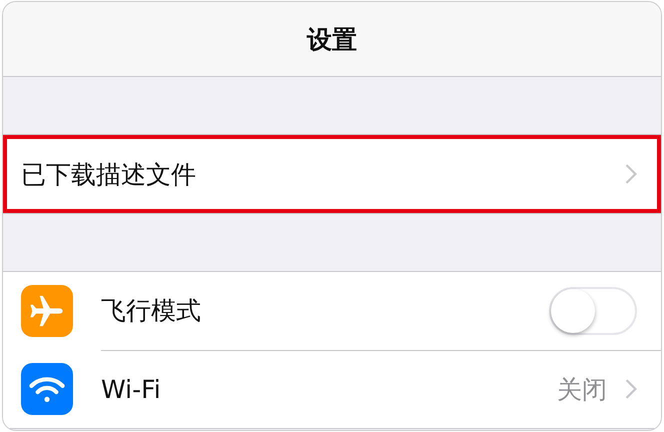 The height and width of the screenshot is (432, 664). I want to click on toggle-switch, so click(593, 310).